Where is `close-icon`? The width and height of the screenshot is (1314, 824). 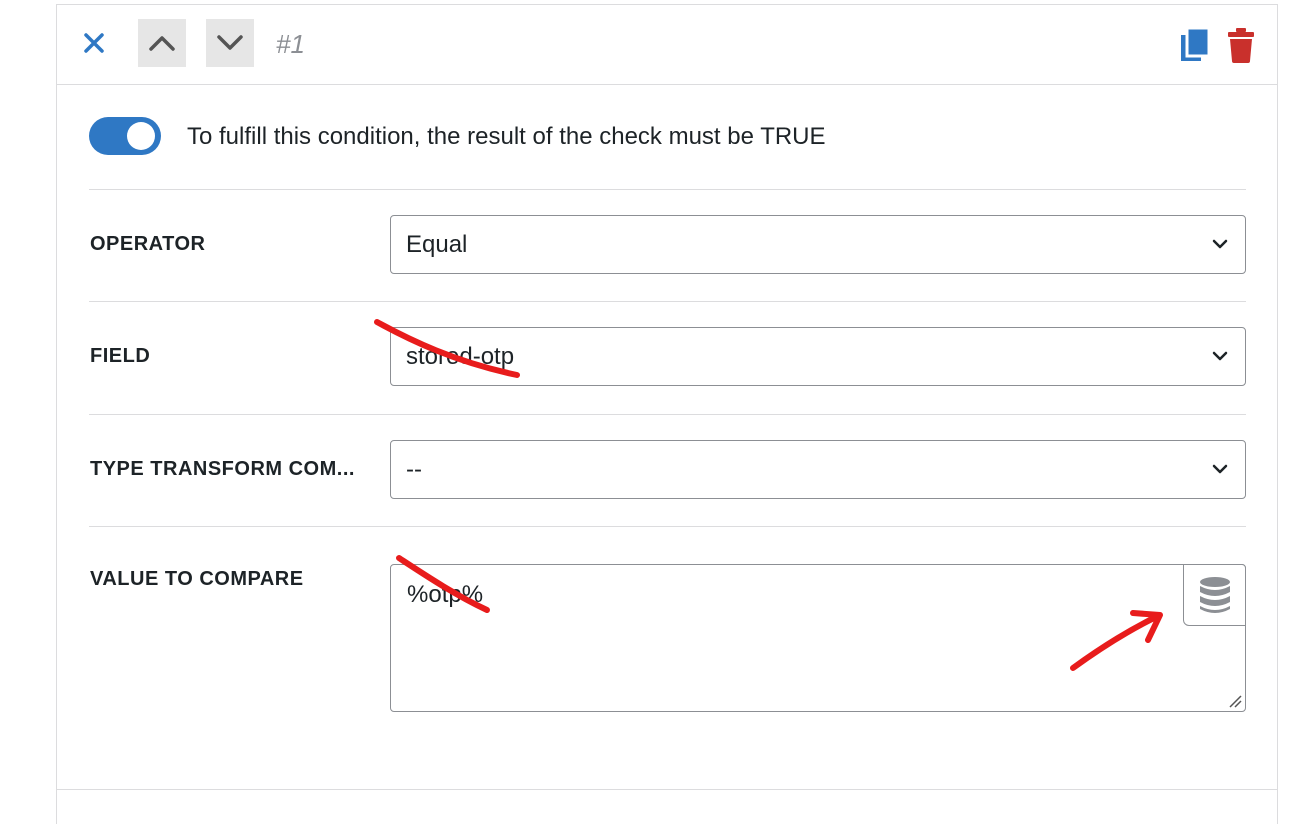
close-icon is located at coordinates (94, 43).